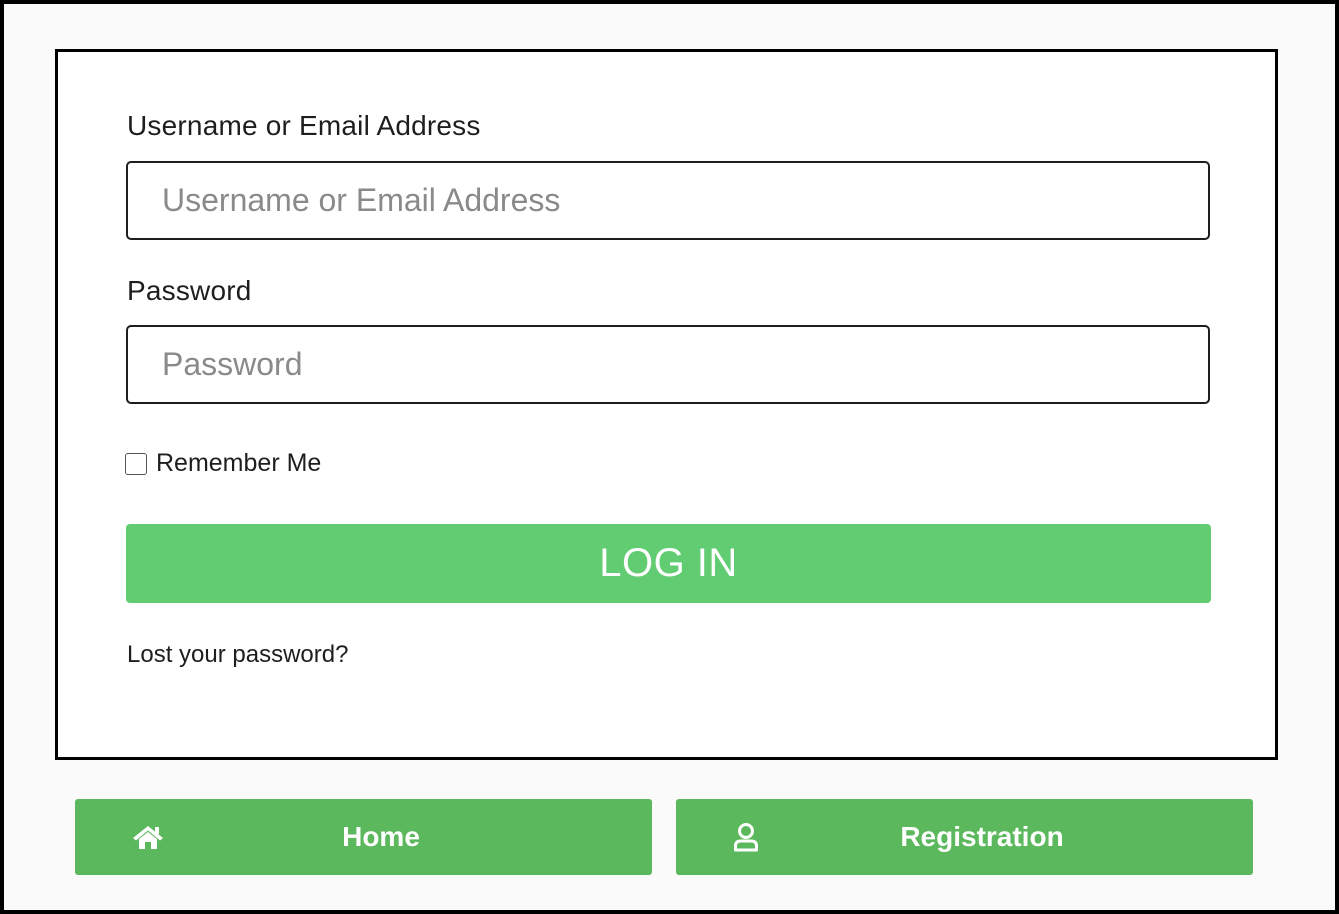 This screenshot has width=1339, height=914. What do you see at coordinates (237, 655) in the screenshot?
I see `lost-password-link: Lost your password?` at bounding box center [237, 655].